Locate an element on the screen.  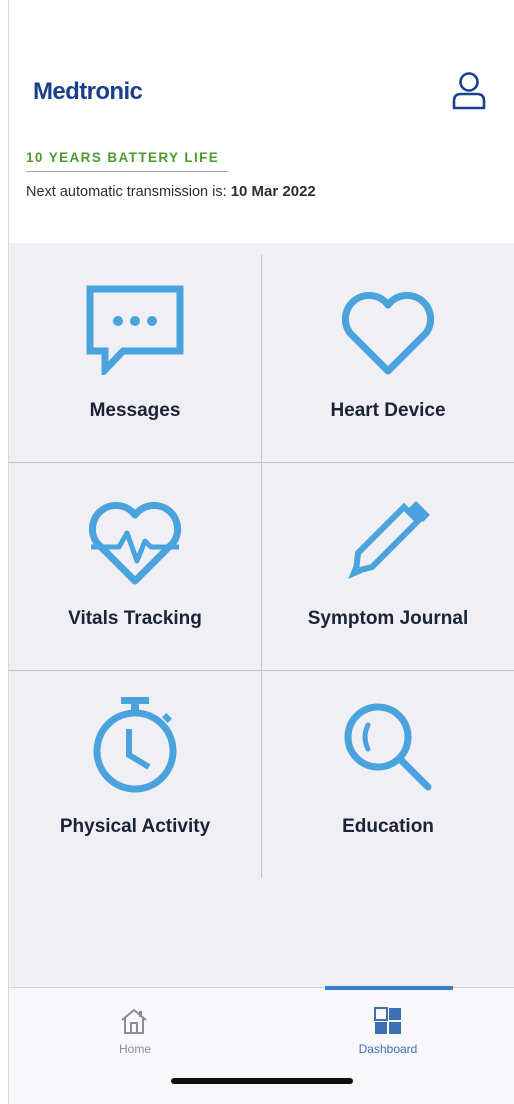
tile-symptom-journal: Symptom Journal is located at coordinates (388, 566).